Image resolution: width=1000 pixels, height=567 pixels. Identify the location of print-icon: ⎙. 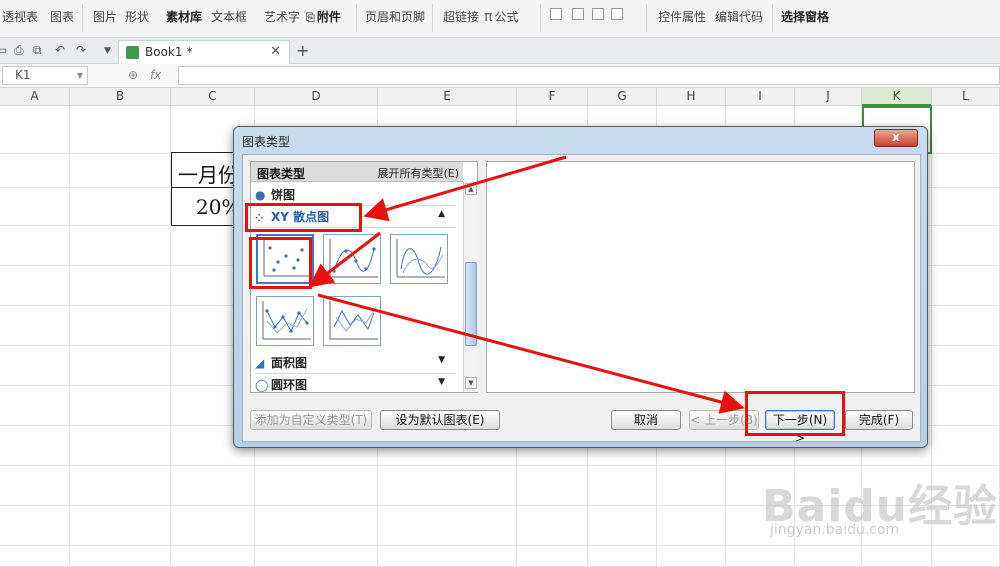
(19, 50).